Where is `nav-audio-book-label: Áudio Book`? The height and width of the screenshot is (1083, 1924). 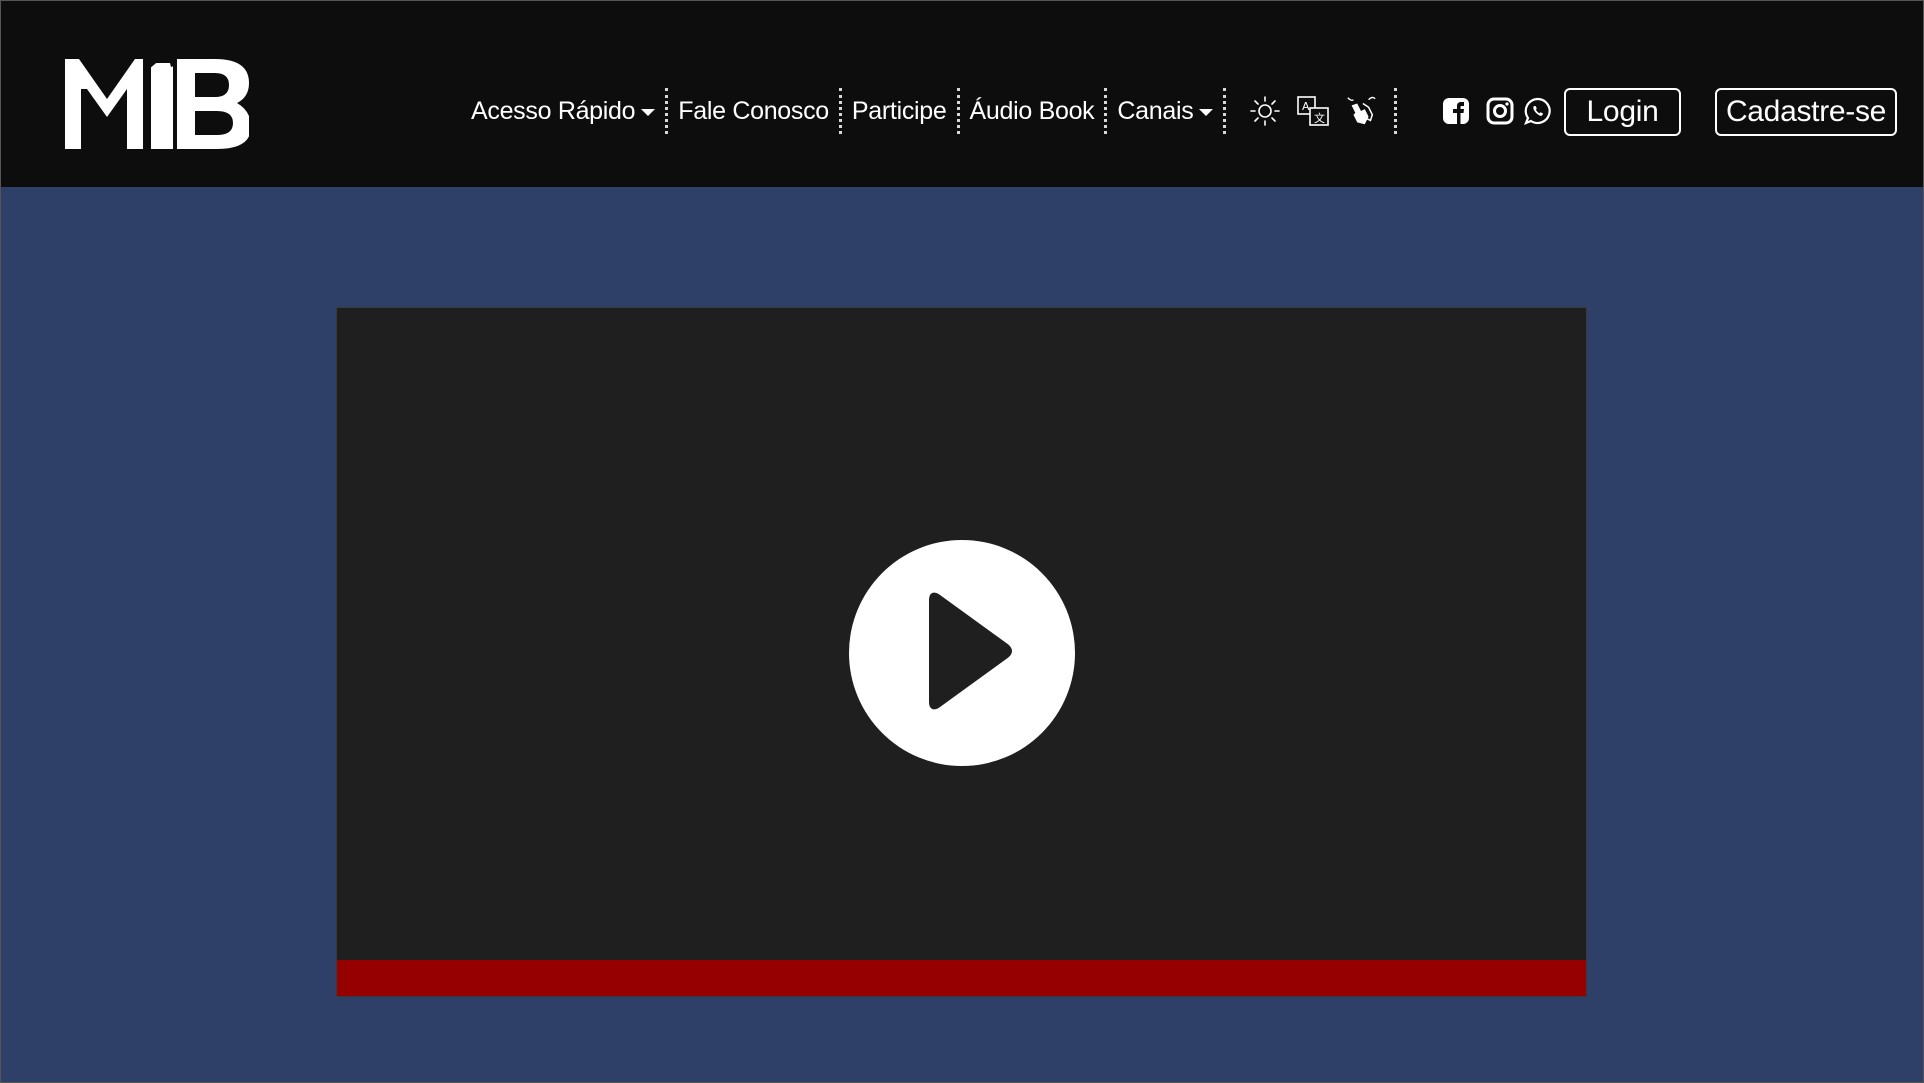
nav-audio-book-label: Áudio Book is located at coordinates (1032, 110).